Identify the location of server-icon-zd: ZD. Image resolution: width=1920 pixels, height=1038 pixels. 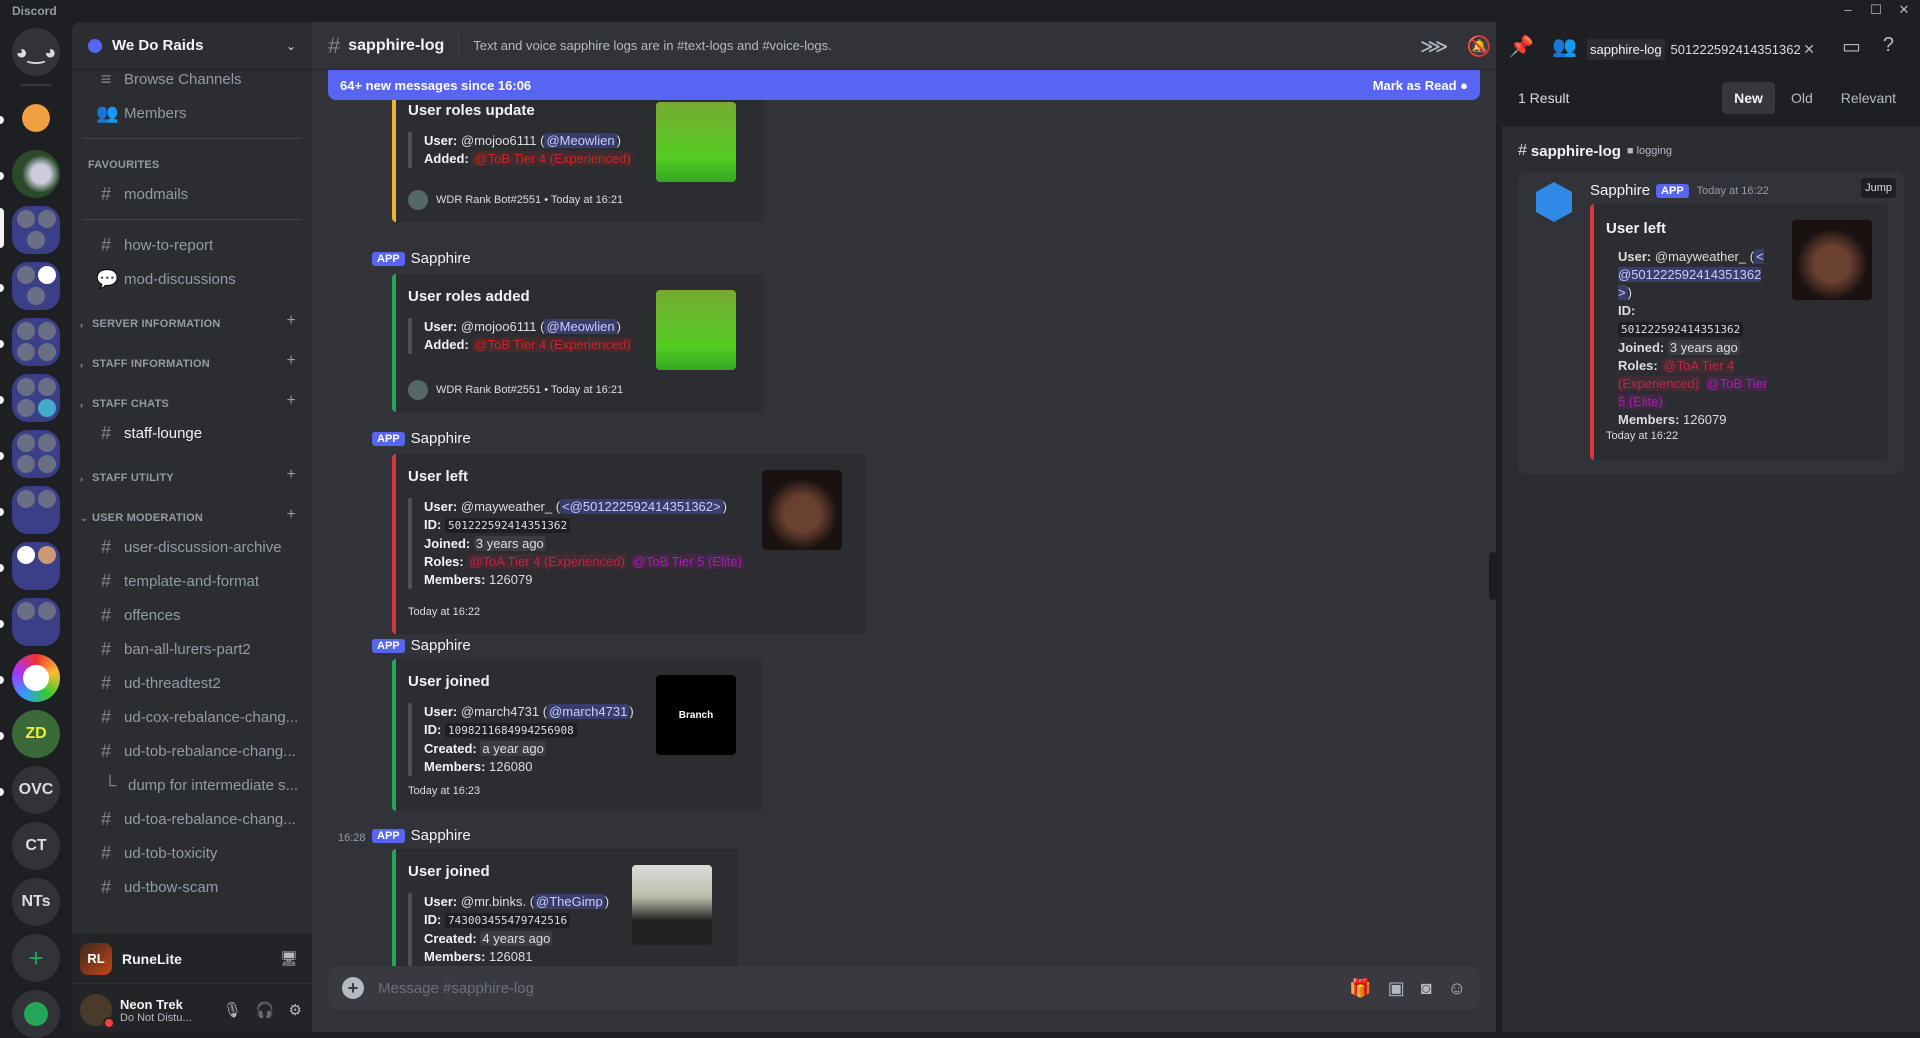
(36, 734).